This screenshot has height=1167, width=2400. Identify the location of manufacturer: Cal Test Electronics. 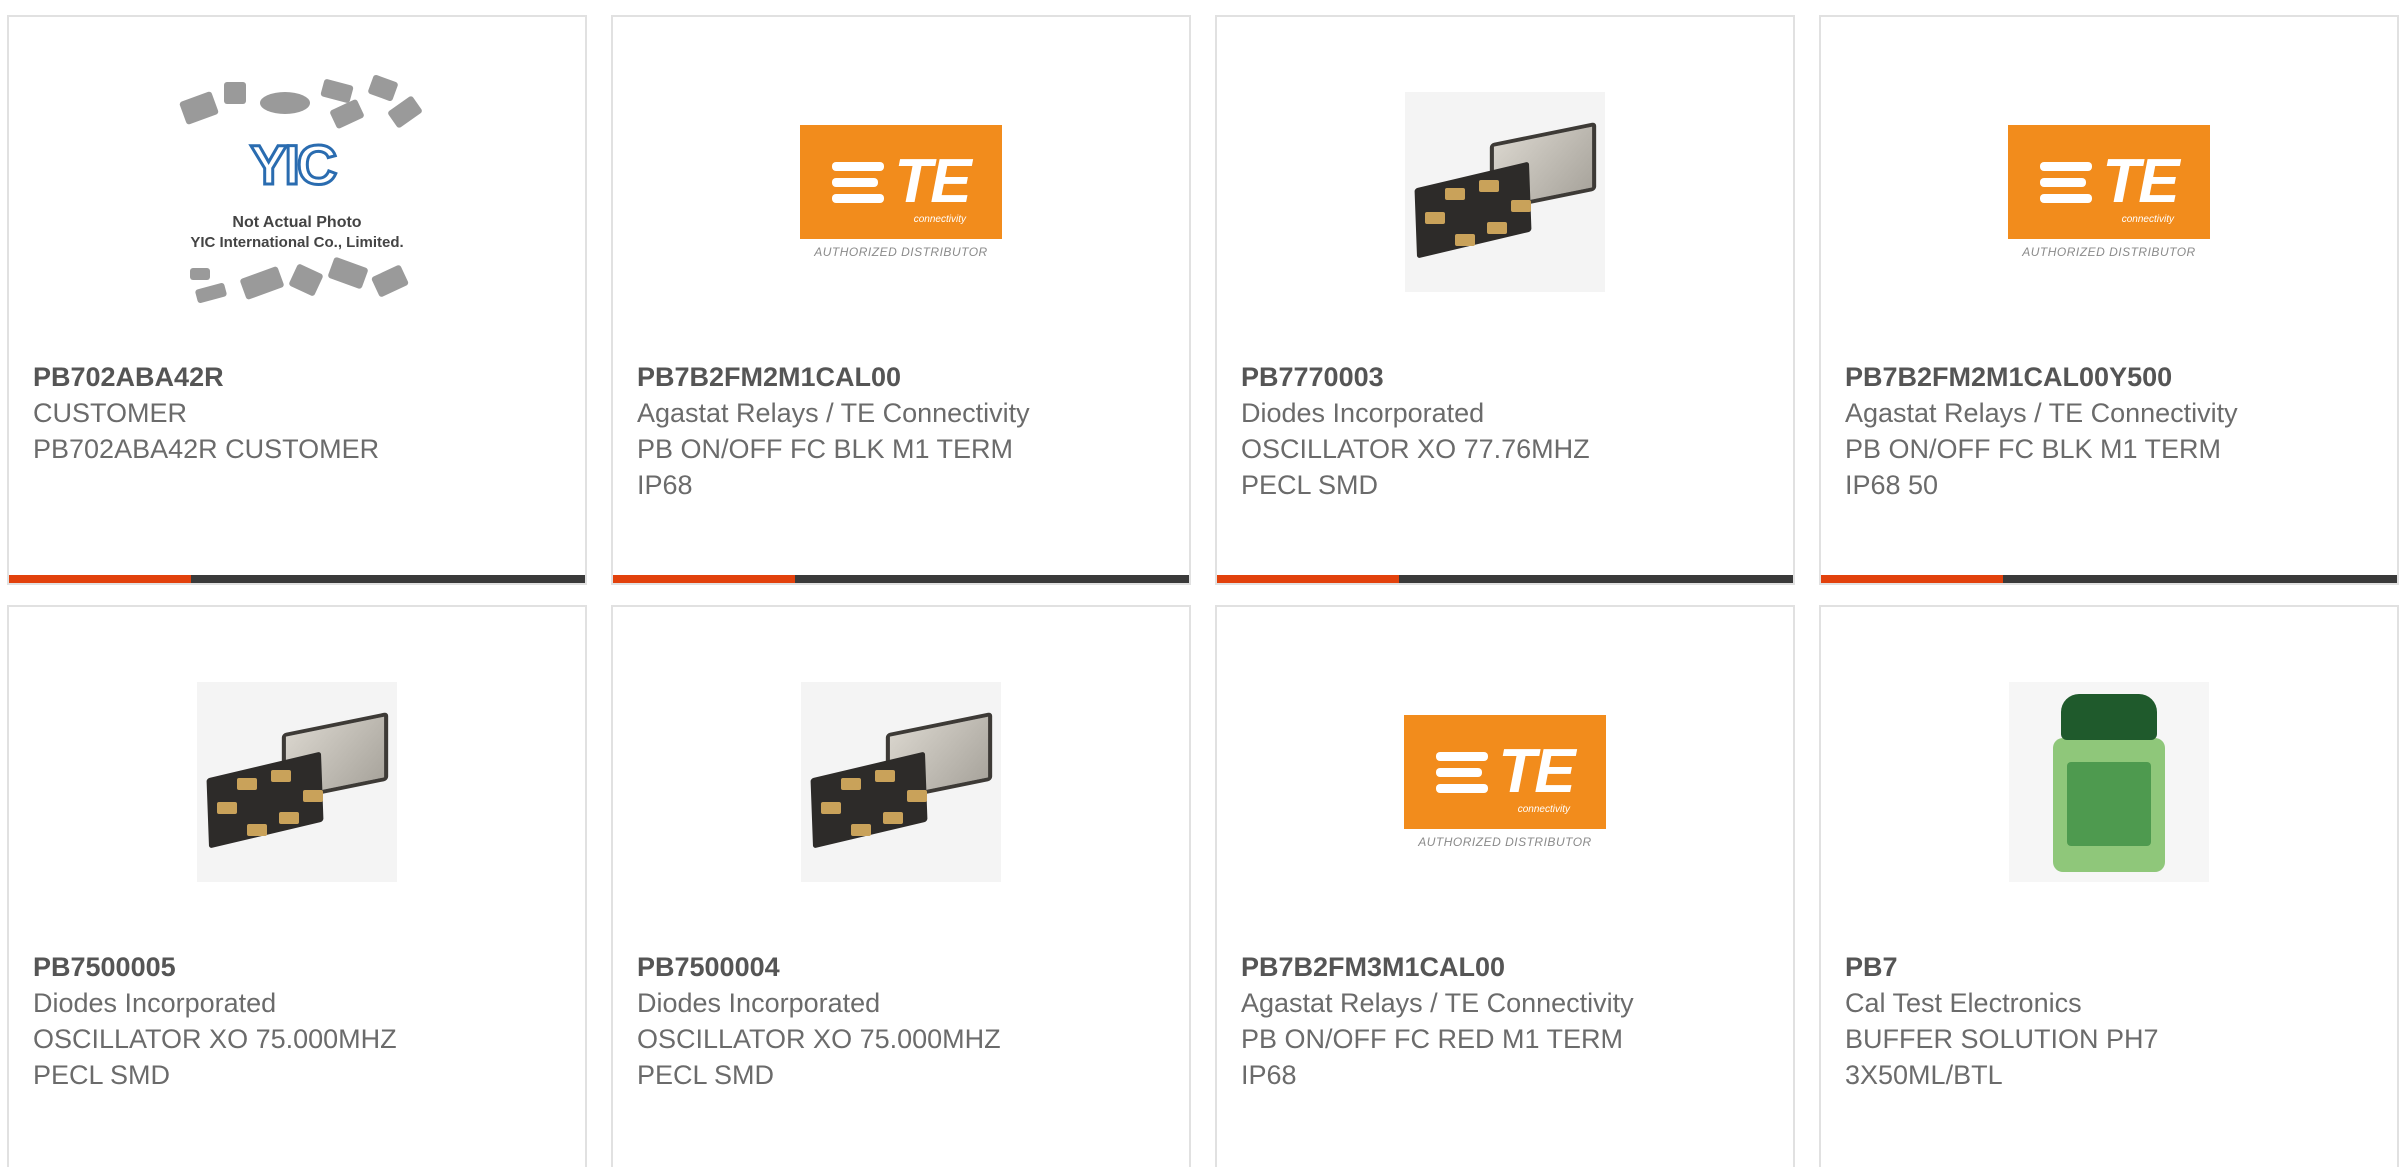
(1963, 1003).